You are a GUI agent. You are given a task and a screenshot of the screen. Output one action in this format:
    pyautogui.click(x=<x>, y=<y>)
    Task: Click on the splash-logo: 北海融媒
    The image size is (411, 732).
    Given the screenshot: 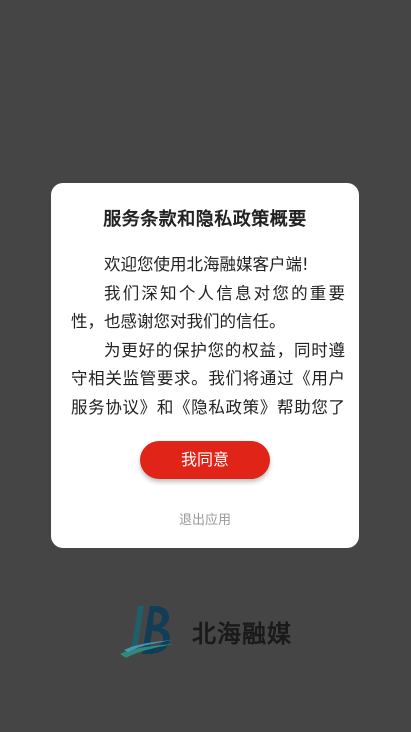 What is the action you would take?
    pyautogui.click(x=218, y=632)
    